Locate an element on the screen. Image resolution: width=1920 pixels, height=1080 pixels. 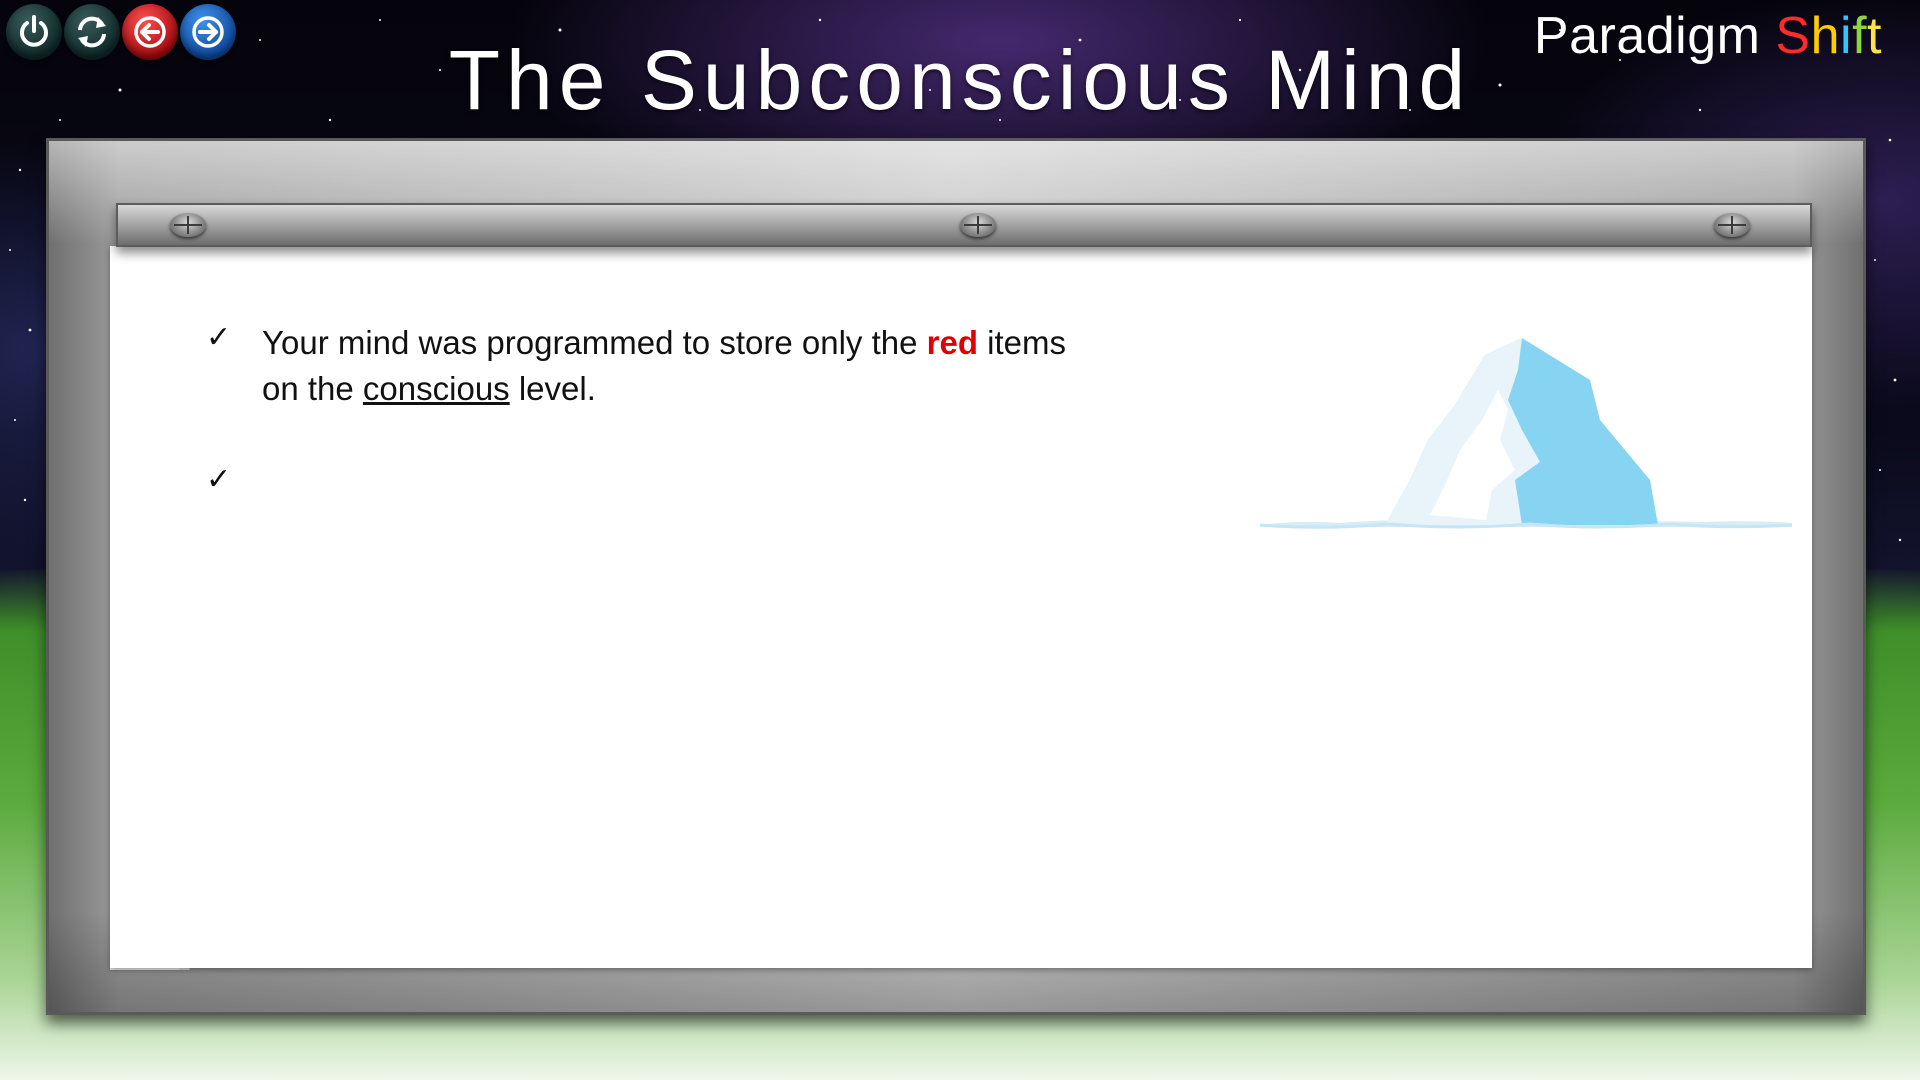
red-keyword: red is located at coordinates (952, 342).